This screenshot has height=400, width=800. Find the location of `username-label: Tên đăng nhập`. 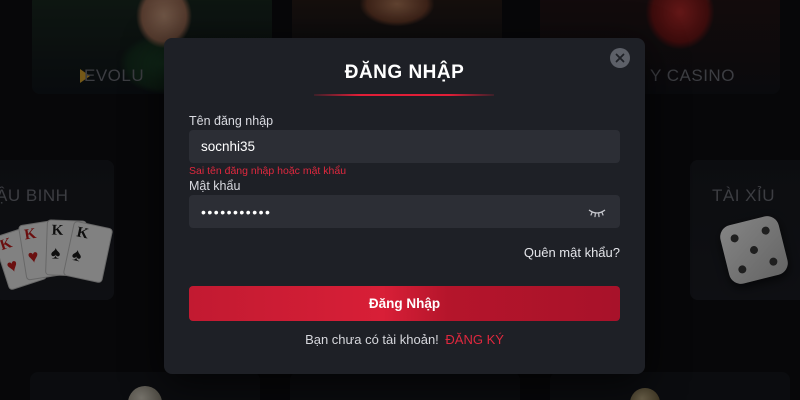

username-label: Tên đăng nhập is located at coordinates (231, 121).